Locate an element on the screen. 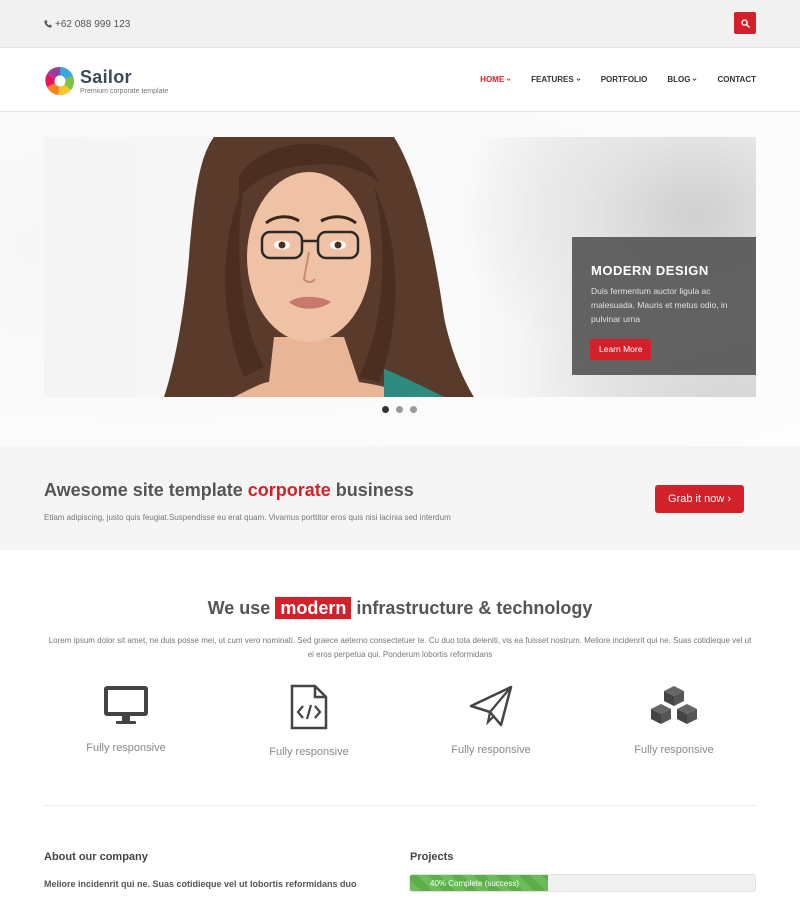 This screenshot has height=900, width=800. phone-contact: +62 088 999 123 is located at coordinates (87, 24).